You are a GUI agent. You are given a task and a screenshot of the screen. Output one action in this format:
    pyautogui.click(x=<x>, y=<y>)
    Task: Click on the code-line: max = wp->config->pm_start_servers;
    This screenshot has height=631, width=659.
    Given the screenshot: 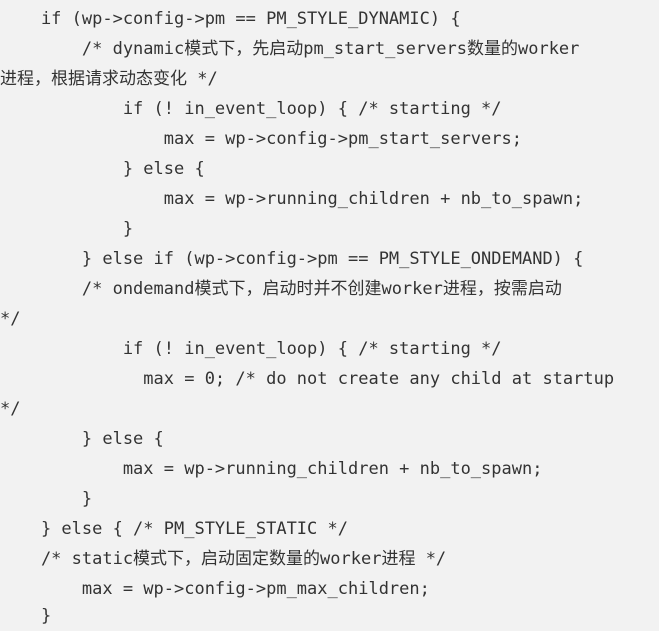 What is the action you would take?
    pyautogui.click(x=261, y=139)
    